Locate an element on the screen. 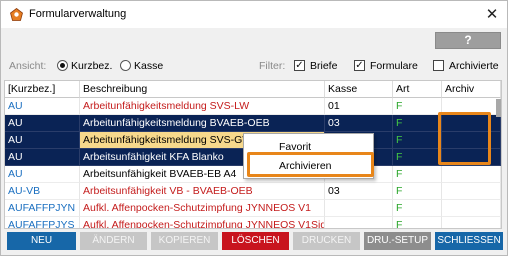 The width and height of the screenshot is (508, 256). new-button: NEU is located at coordinates (41, 241).